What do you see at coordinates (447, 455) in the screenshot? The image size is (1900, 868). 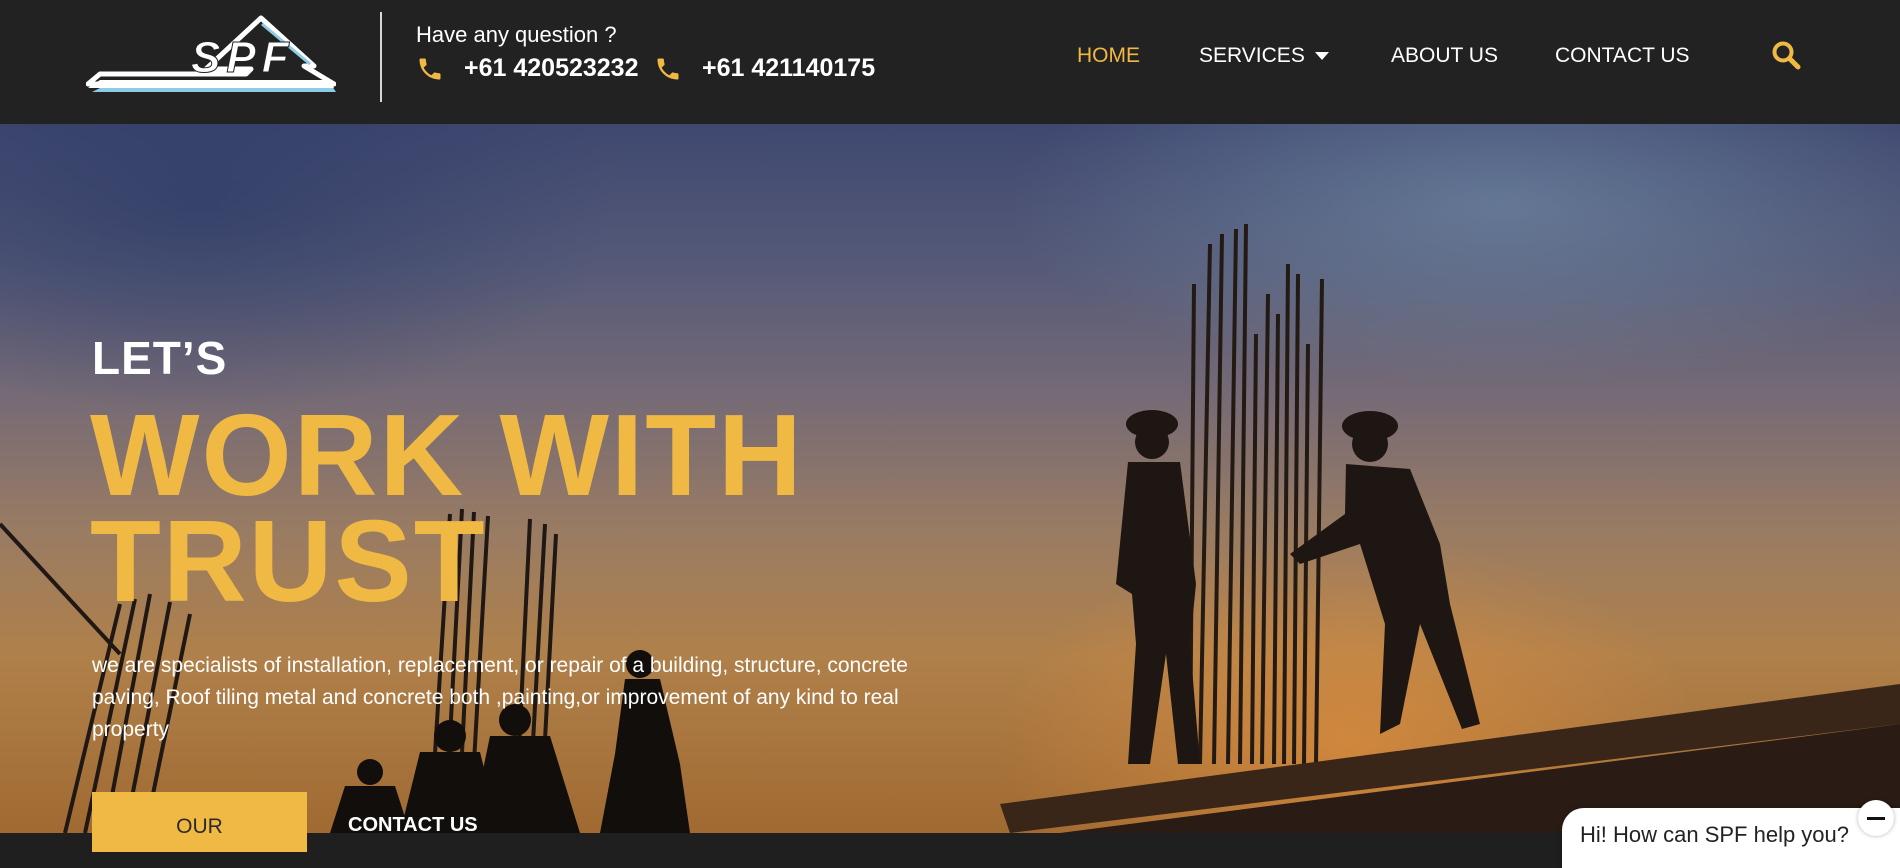 I see `hero-headline-line-1: WORK WITH` at bounding box center [447, 455].